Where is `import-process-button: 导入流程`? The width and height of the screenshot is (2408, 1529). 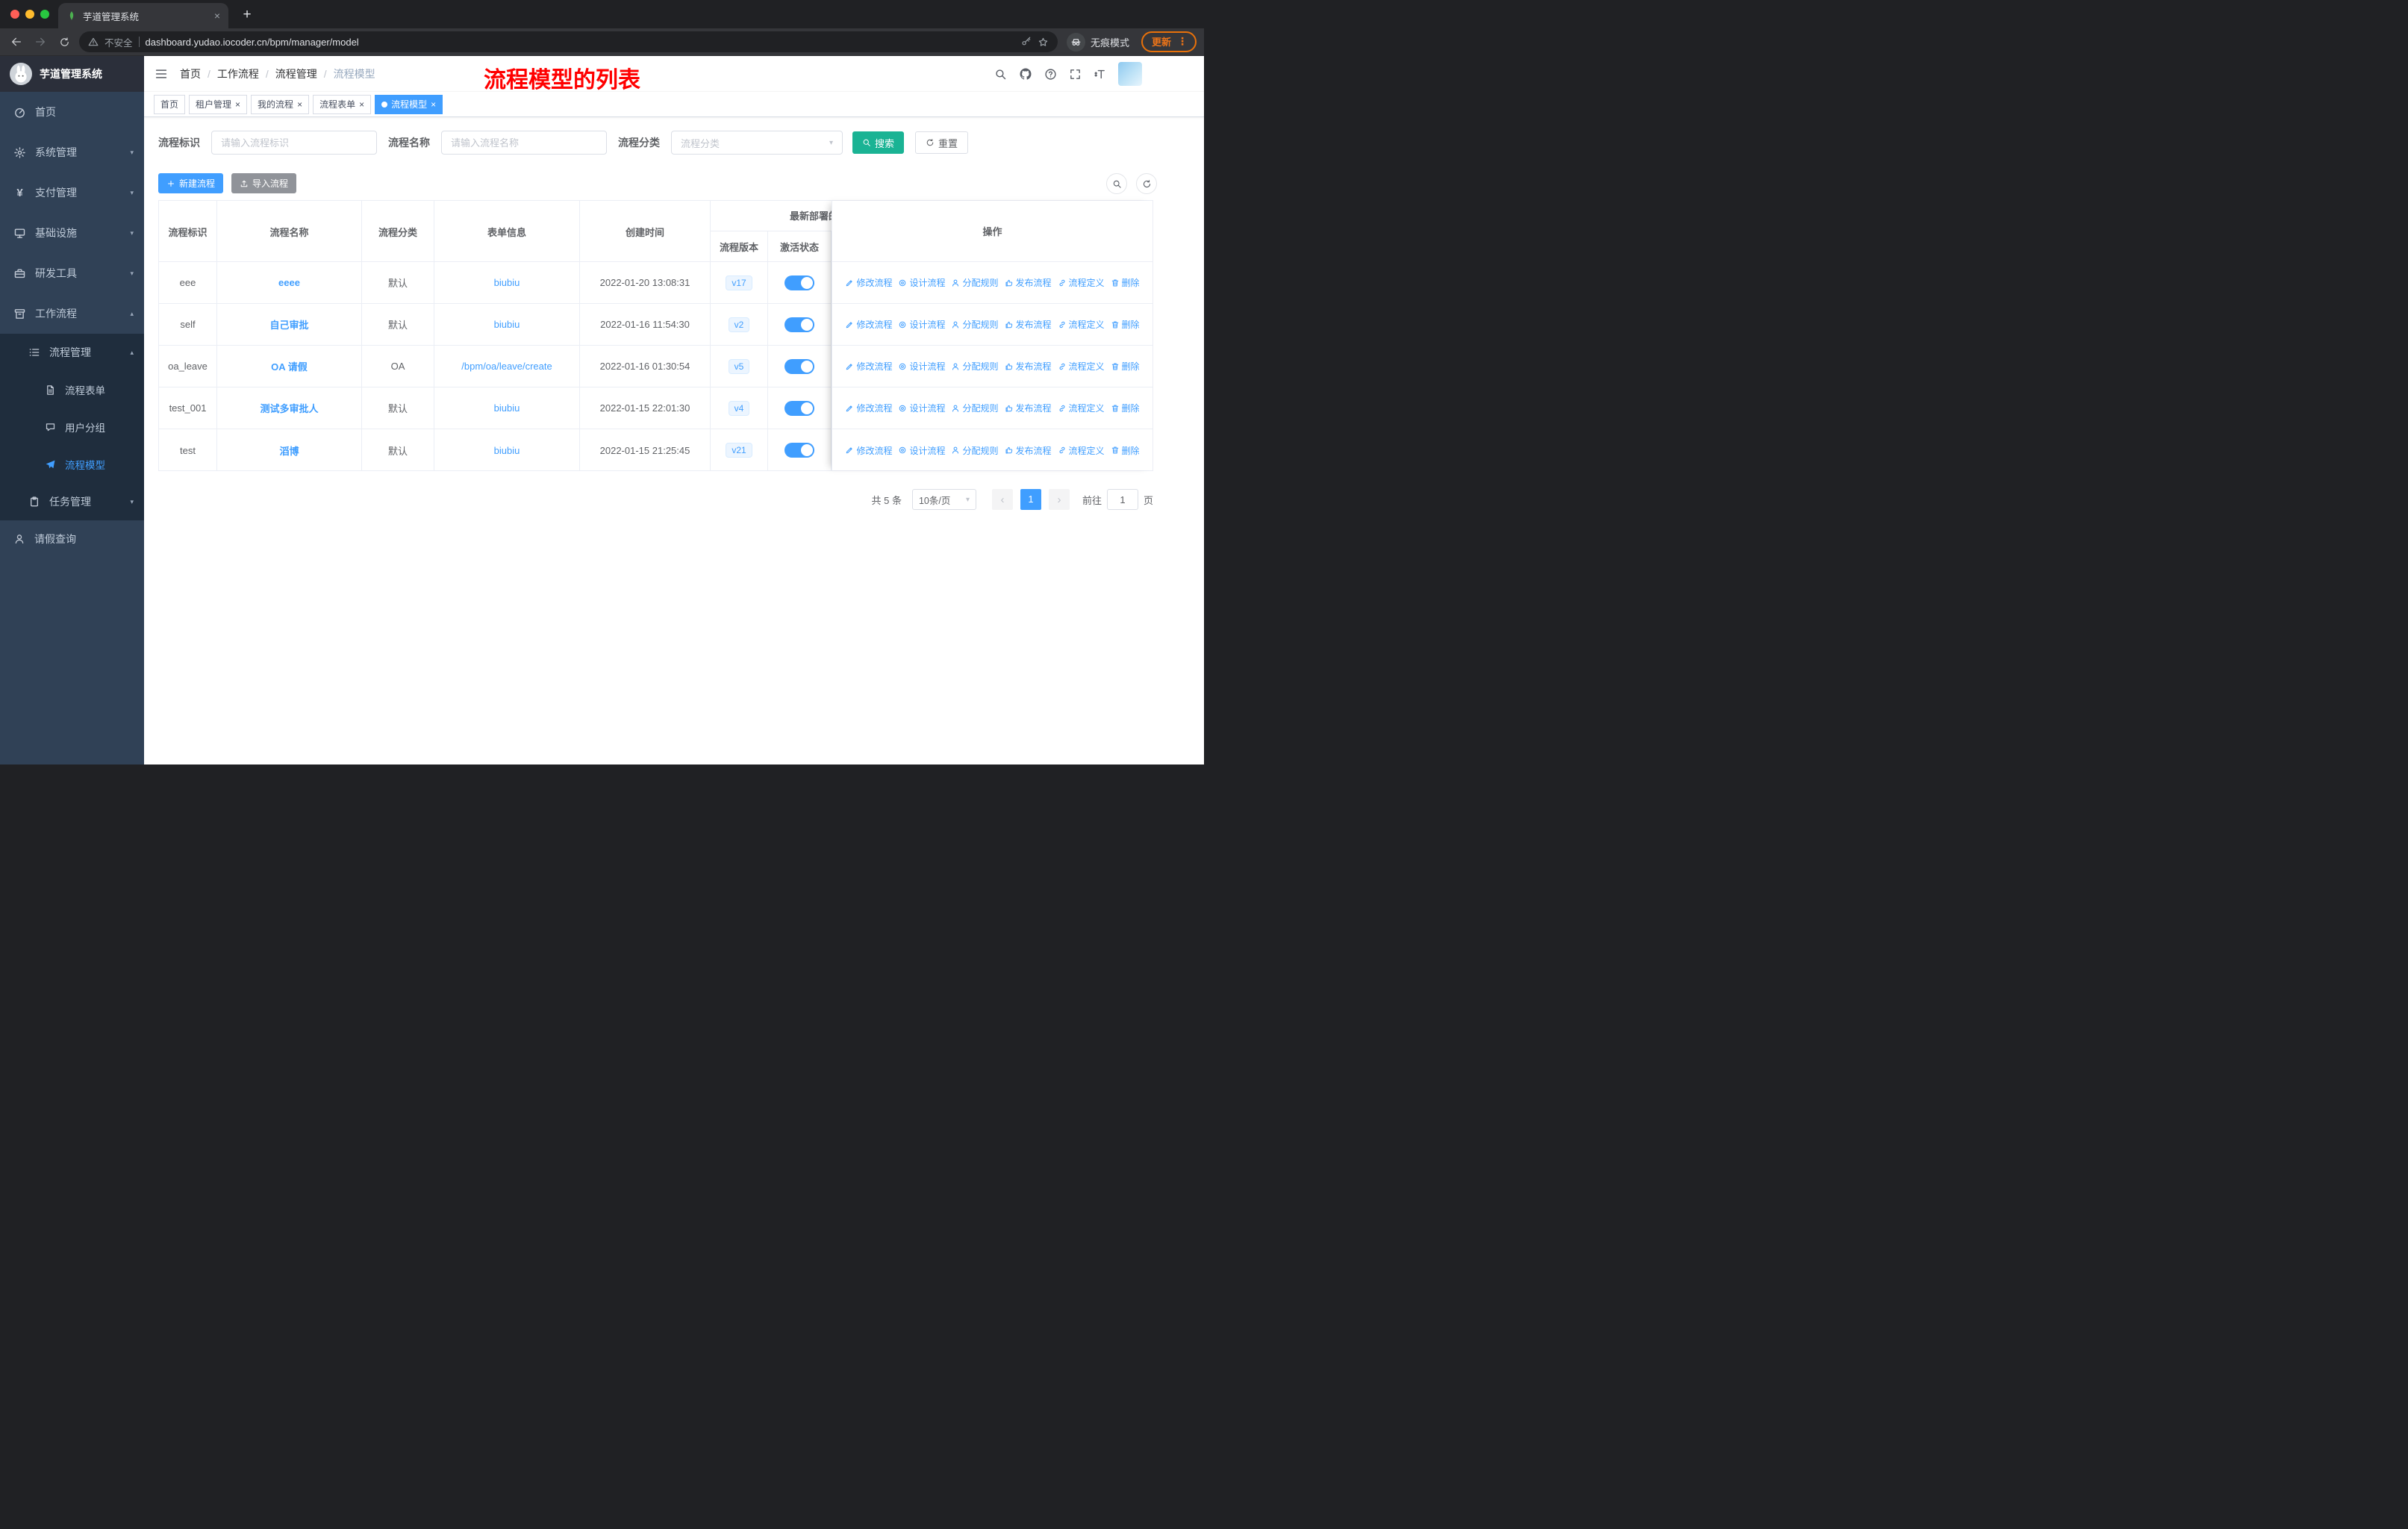 import-process-button: 导入流程 is located at coordinates (264, 183).